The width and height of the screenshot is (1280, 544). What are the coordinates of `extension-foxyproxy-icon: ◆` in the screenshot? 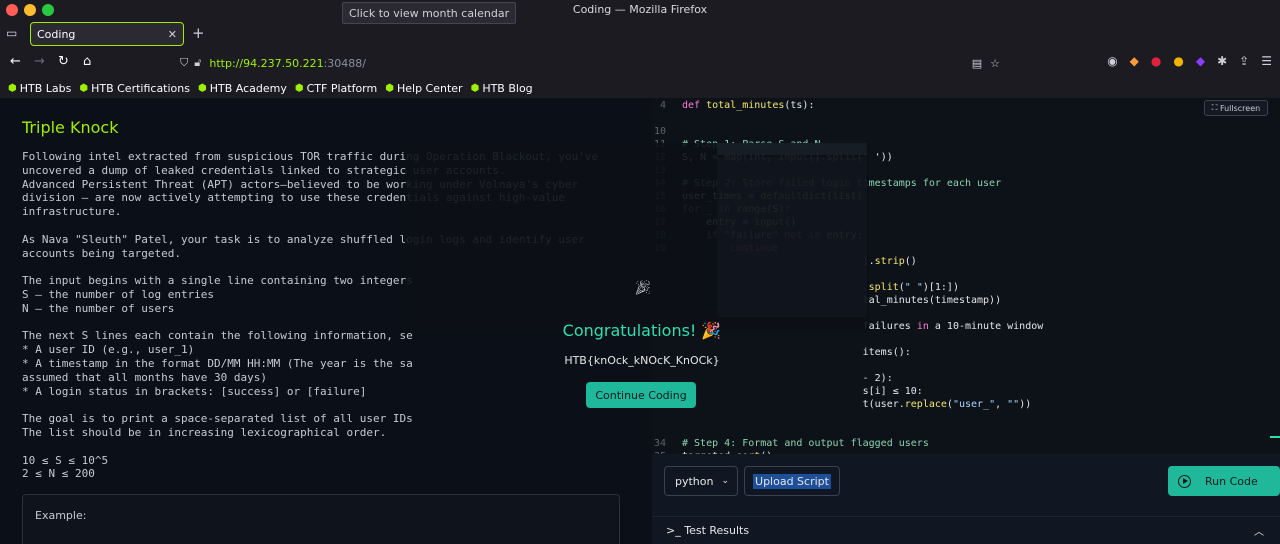 It's located at (1134, 61).